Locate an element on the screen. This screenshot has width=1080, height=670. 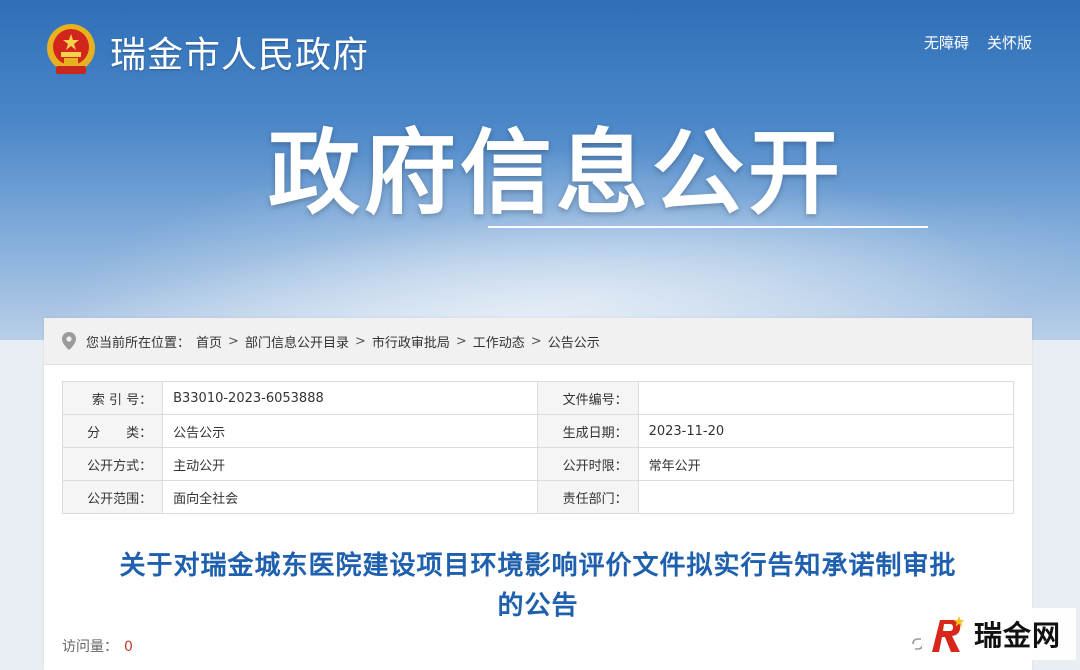
location-pin-icon is located at coordinates (69, 341).